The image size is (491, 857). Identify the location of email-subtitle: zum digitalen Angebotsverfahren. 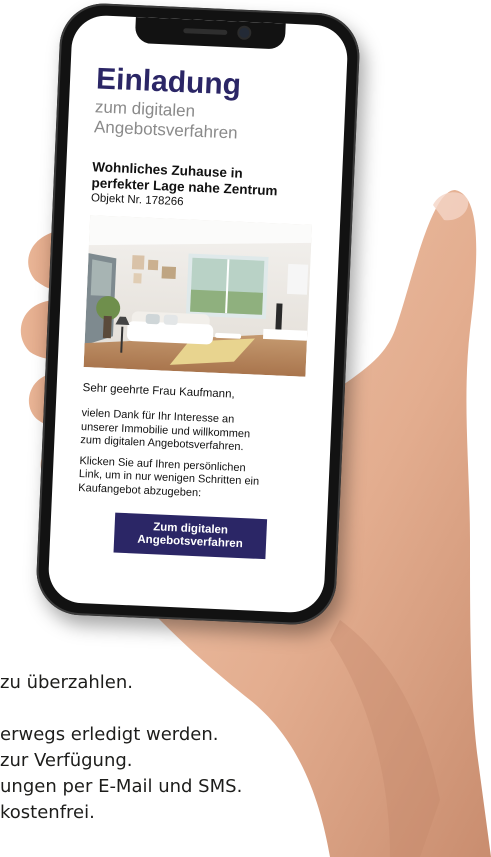
(209, 122).